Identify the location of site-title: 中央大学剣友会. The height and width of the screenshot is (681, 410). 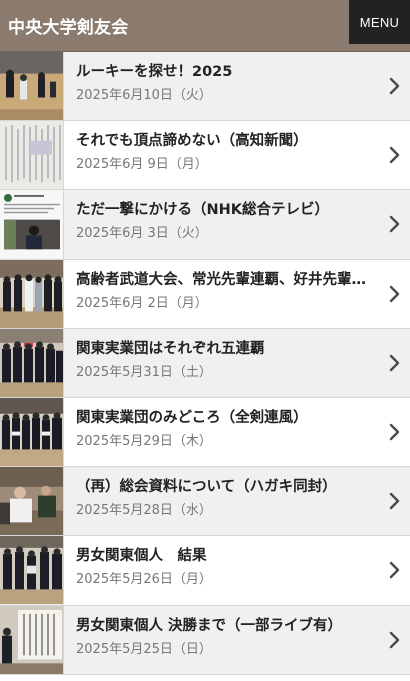
(64, 25).